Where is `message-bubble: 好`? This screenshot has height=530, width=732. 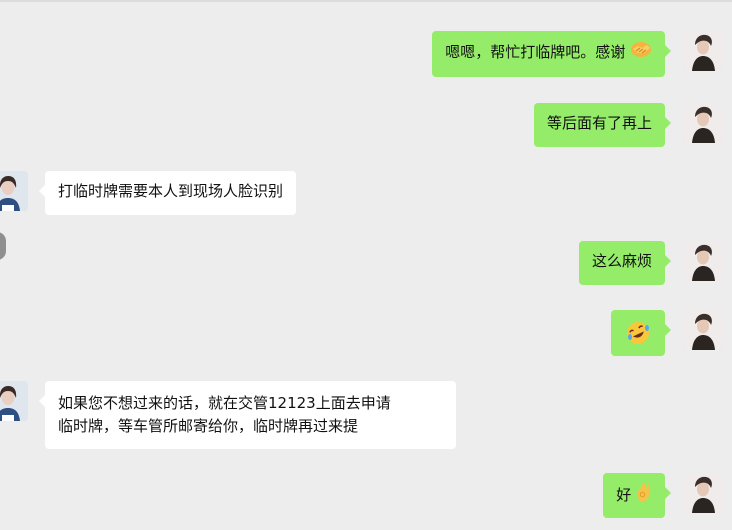
message-bubble: 好 is located at coordinates (637, 495).